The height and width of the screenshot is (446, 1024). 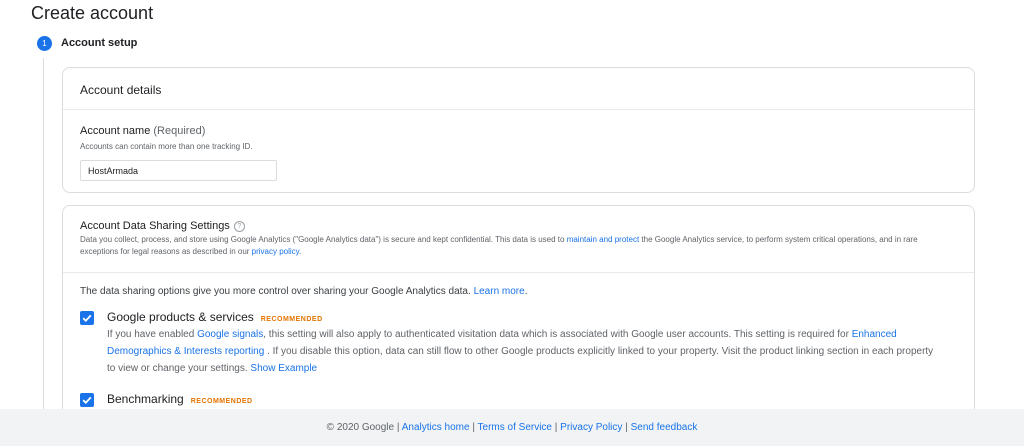 What do you see at coordinates (436, 427) in the screenshot?
I see `analytics-home-link: Analytics home` at bounding box center [436, 427].